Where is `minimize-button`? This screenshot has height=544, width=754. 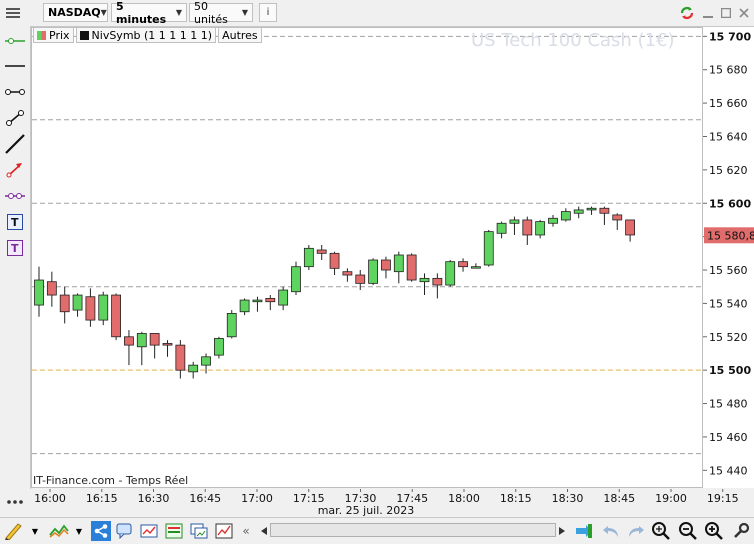 minimize-button is located at coordinates (708, 12).